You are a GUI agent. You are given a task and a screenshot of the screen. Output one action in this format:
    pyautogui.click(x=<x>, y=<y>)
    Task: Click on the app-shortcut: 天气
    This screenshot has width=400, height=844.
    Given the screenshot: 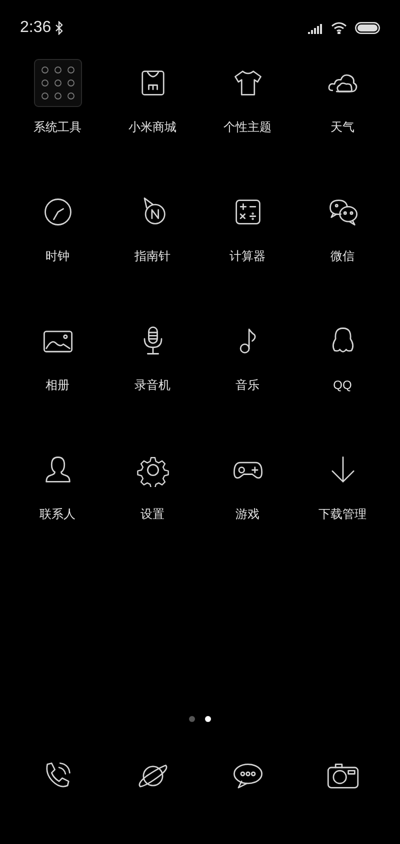 What is the action you would take?
    pyautogui.click(x=342, y=97)
    